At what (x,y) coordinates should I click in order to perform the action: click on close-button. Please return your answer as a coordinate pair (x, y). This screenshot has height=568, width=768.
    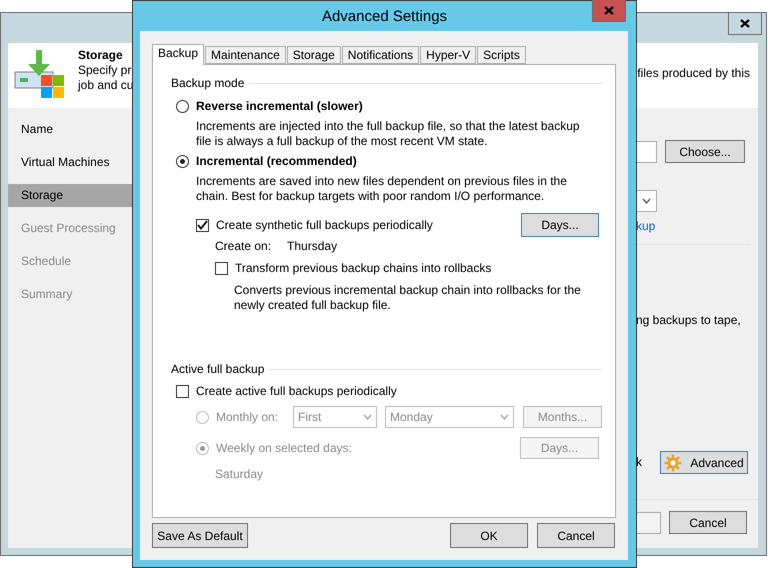
    Looking at the image, I should click on (745, 24).